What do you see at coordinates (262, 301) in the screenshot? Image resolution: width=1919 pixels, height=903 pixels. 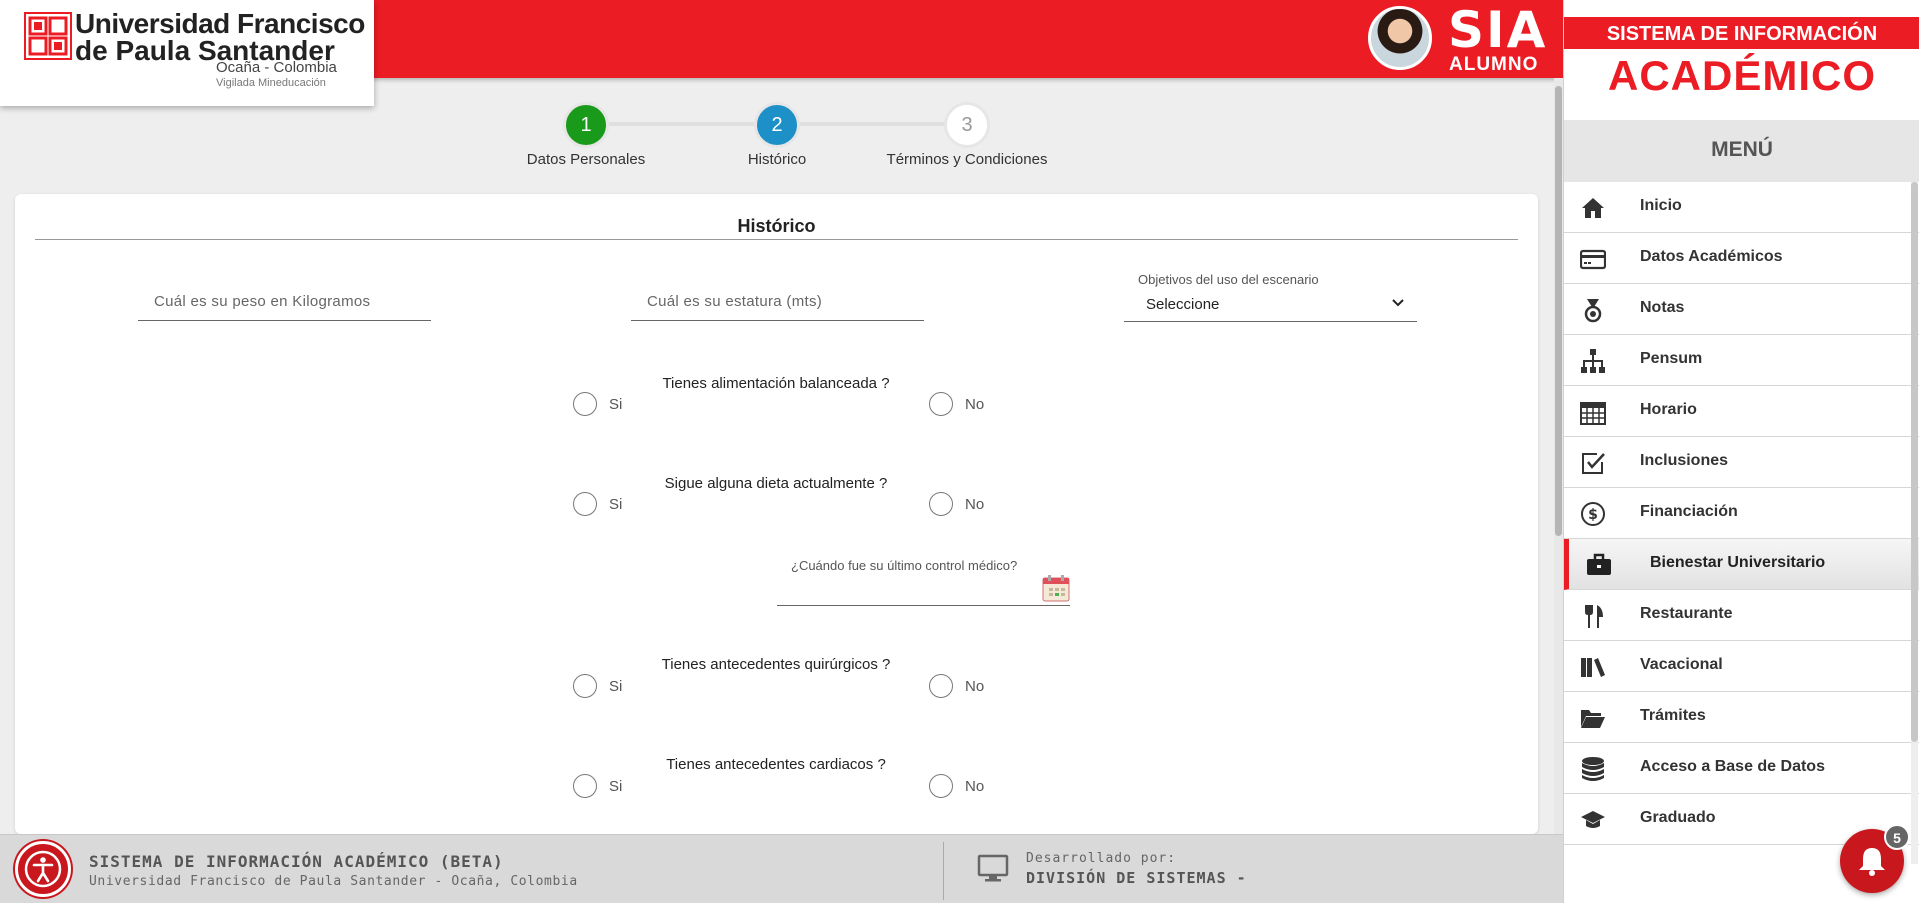 I see `weight-placeholder: Cuál es su peso en Kilogramos` at bounding box center [262, 301].